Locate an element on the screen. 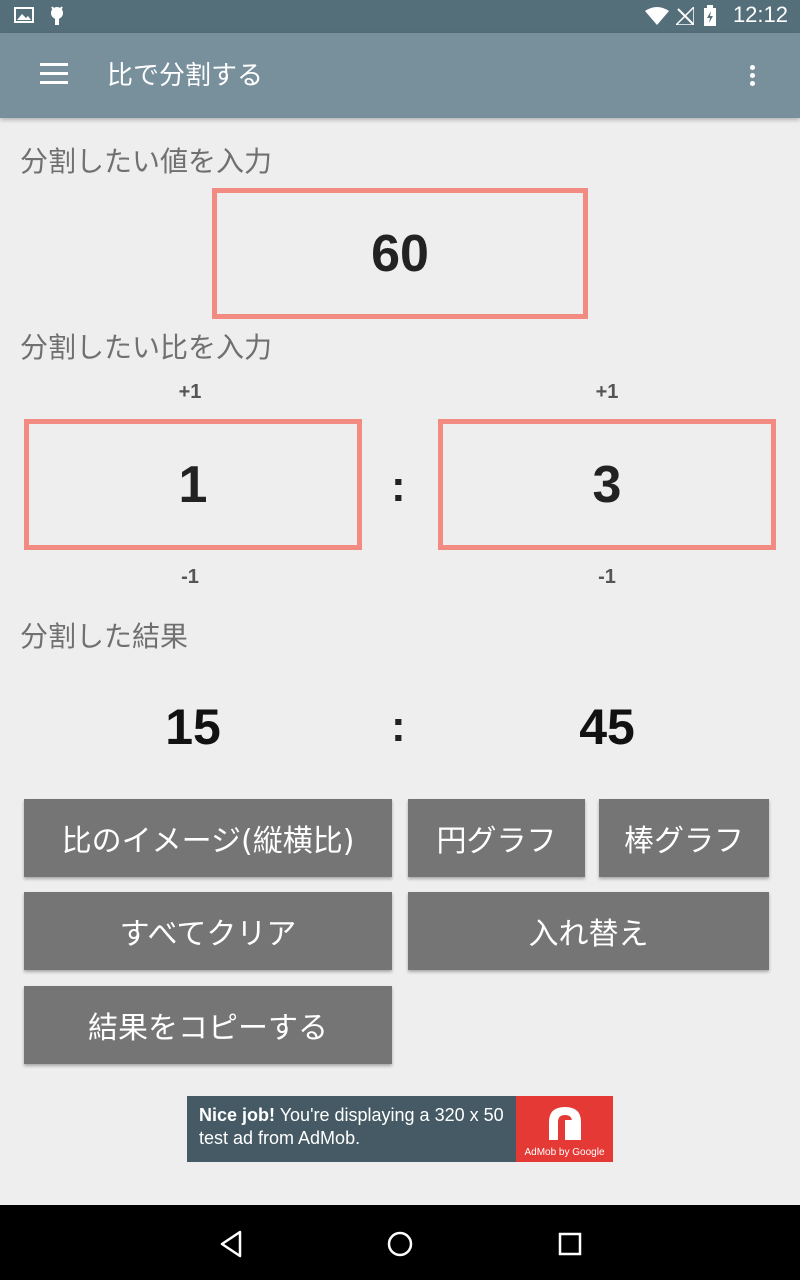 The width and height of the screenshot is (800, 1280). admob-brand-text: AdMob by Google is located at coordinates (564, 1152).